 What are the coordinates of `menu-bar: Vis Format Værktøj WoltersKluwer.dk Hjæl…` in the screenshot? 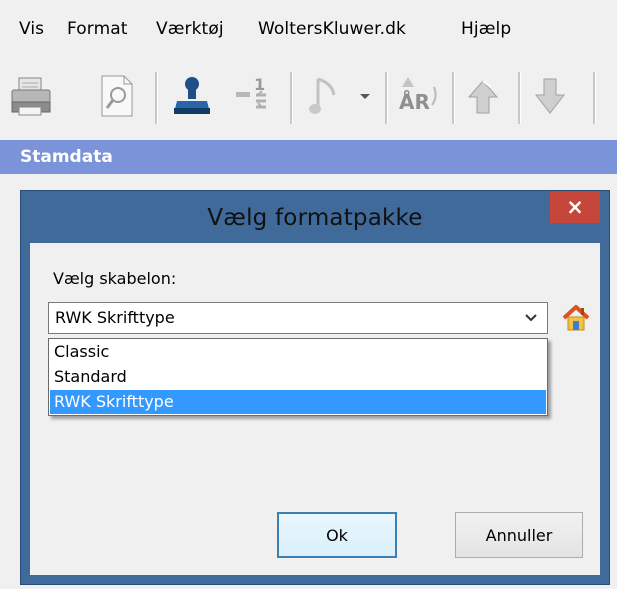 It's located at (308, 30).